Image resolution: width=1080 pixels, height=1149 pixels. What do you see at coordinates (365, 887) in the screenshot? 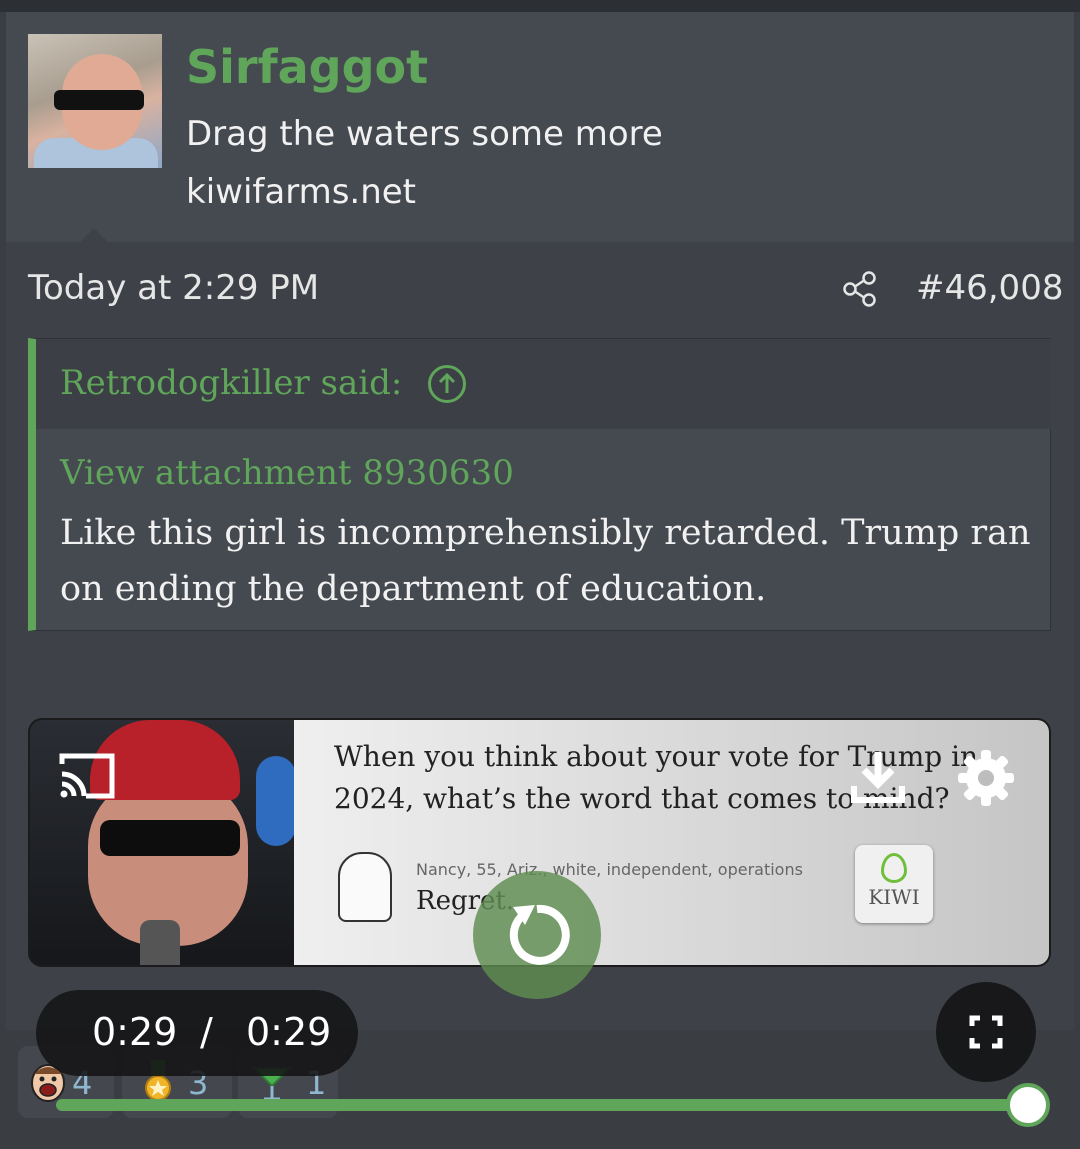
I see `portrait-sketch-icon` at bounding box center [365, 887].